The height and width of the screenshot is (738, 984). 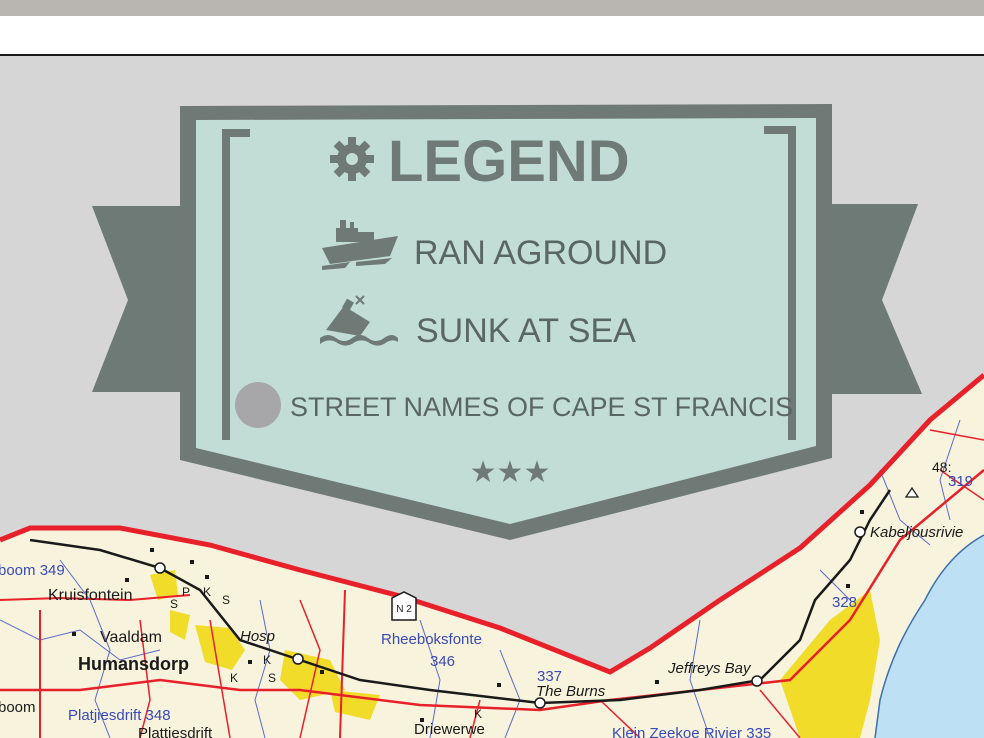 I want to click on legend-item-label: RAN AGROUND, so click(x=540, y=253).